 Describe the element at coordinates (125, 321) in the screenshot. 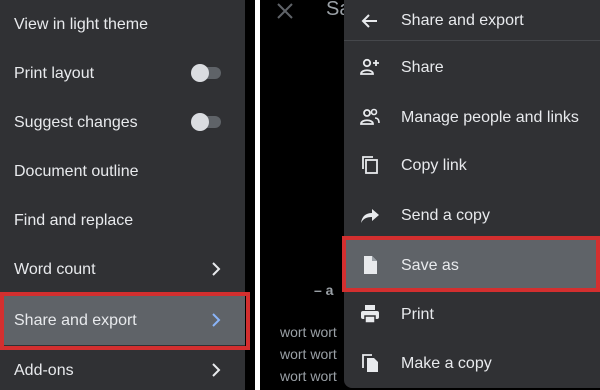

I see `highlight-box-share-export` at that location.